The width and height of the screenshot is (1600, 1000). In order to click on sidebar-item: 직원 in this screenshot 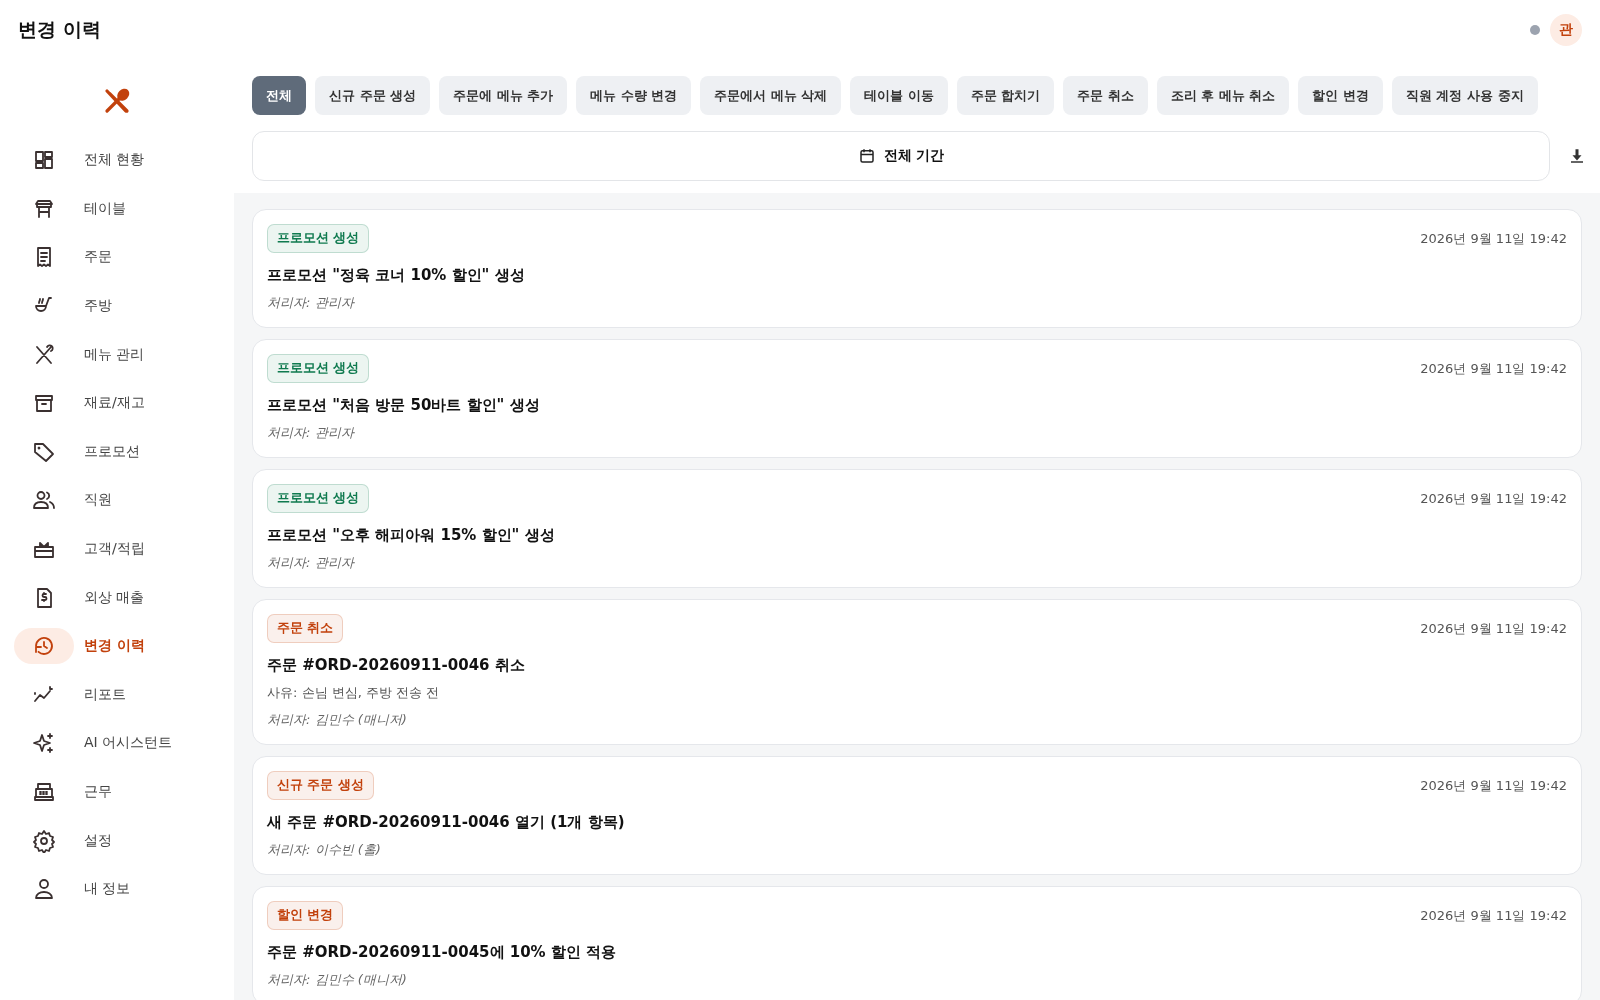, I will do `click(123, 500)`.